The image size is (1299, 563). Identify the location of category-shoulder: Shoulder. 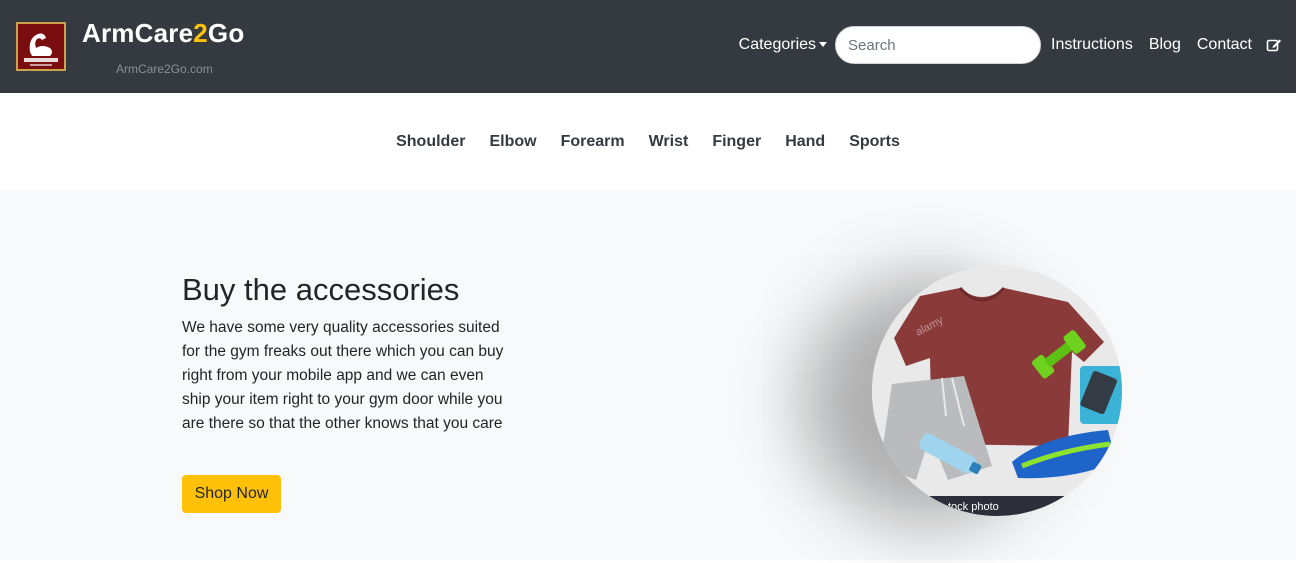
(430, 142).